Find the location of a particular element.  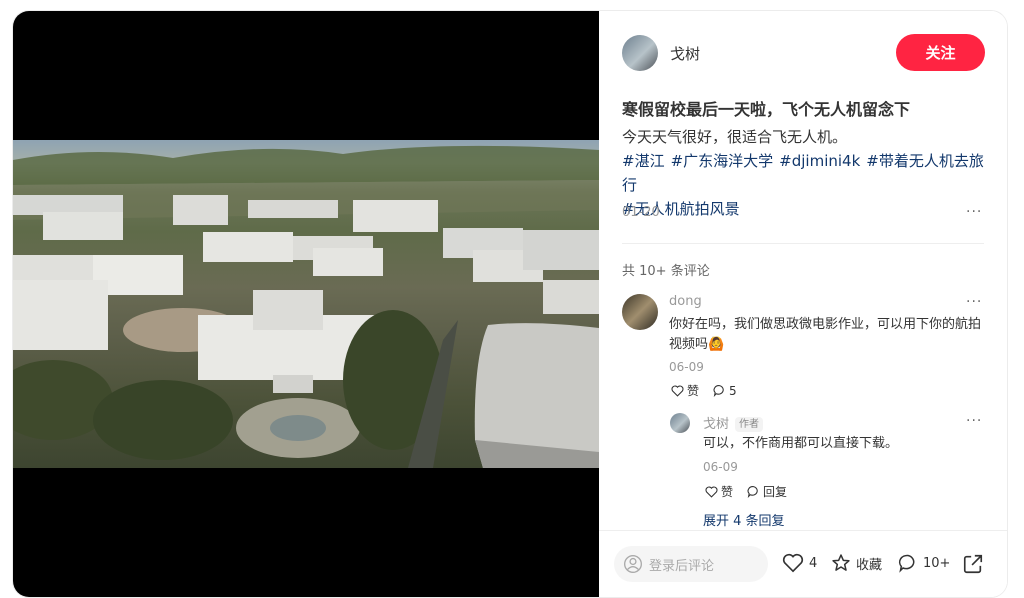

author-info: 戈树 is located at coordinates (661, 53).